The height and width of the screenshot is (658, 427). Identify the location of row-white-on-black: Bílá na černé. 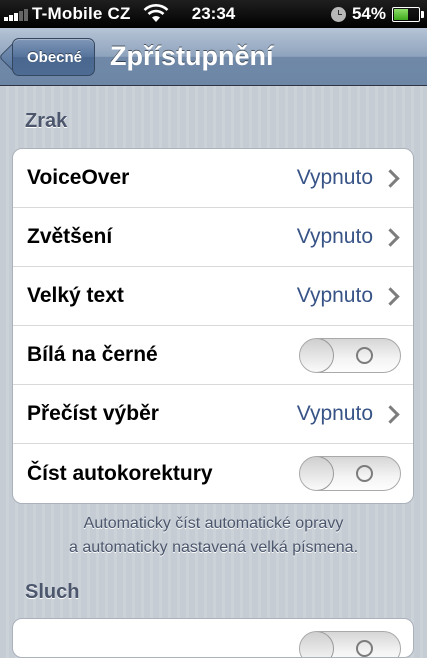
(213, 355).